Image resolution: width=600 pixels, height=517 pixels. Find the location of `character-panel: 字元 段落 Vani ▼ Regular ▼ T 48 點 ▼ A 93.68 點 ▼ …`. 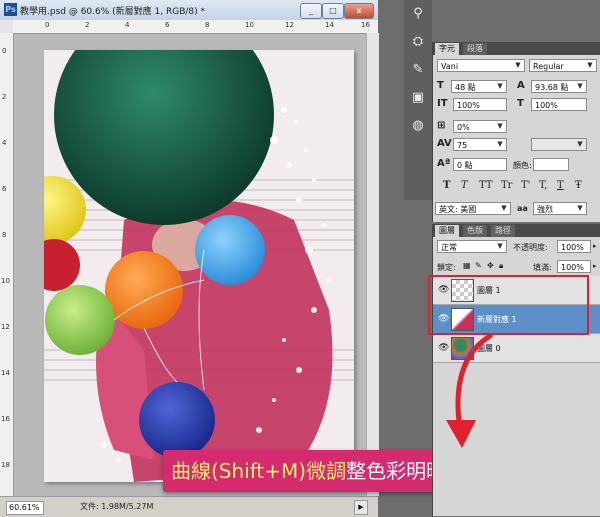

character-panel: 字元 段落 Vani ▼ Regular ▼ T 48 點 ▼ A 93.68 點 ▼ … is located at coordinates (516, 132).